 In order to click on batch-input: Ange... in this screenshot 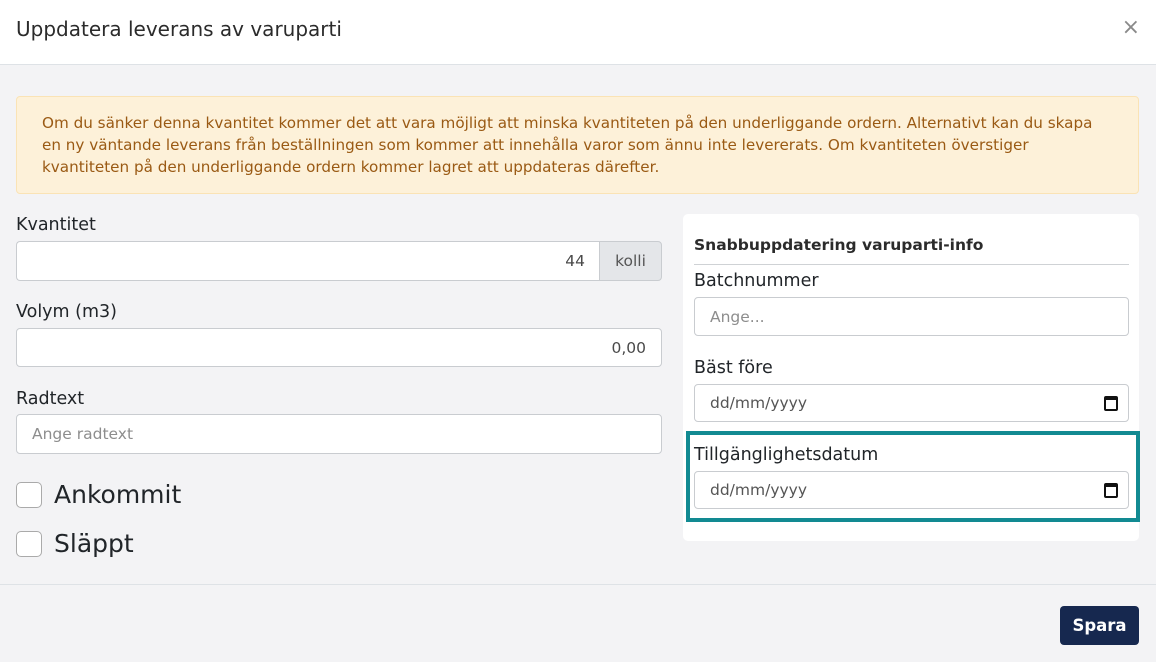, I will do `click(911, 316)`.